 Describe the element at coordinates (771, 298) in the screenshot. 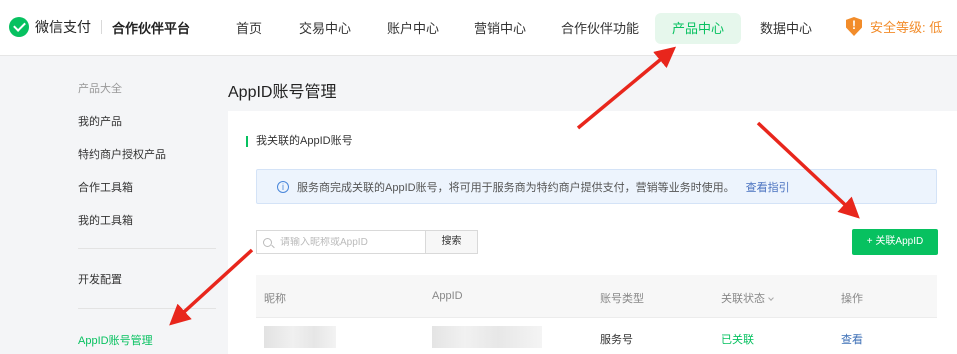

I see `chevron-down-icon` at that location.